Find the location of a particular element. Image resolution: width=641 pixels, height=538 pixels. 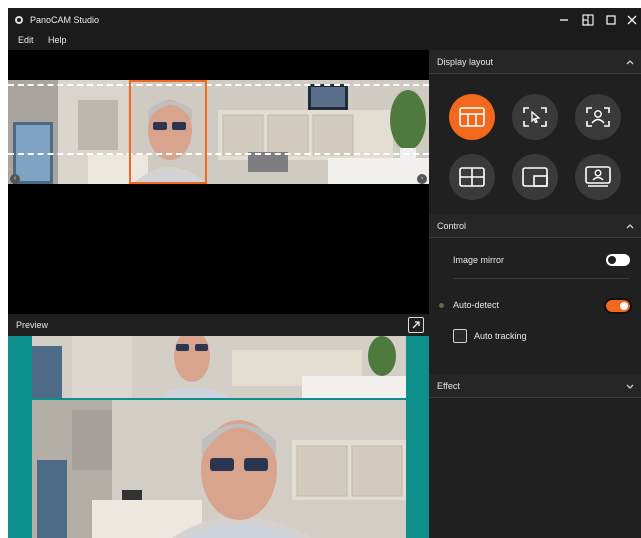

layout-person-focus-button is located at coordinates (598, 117).